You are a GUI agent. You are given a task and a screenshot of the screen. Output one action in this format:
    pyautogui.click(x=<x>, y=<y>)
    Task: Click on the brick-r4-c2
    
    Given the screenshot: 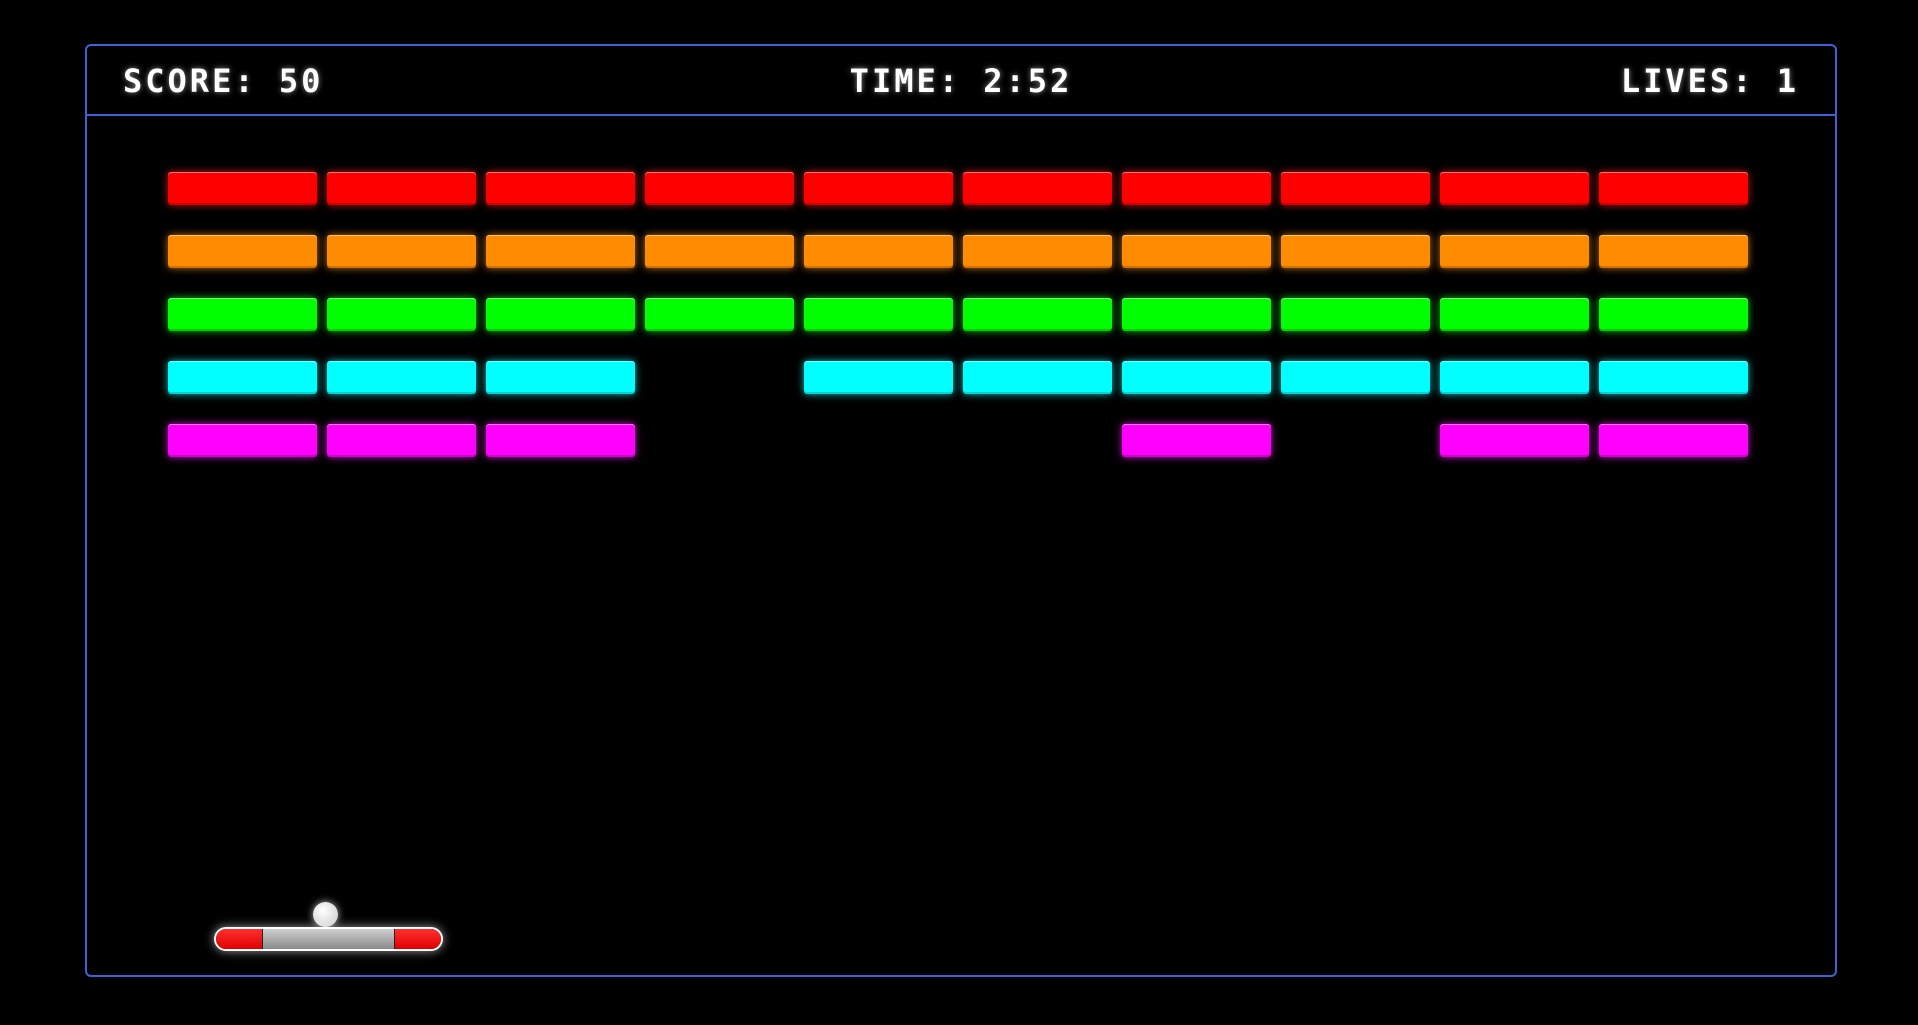 What is the action you would take?
    pyautogui.click(x=401, y=377)
    